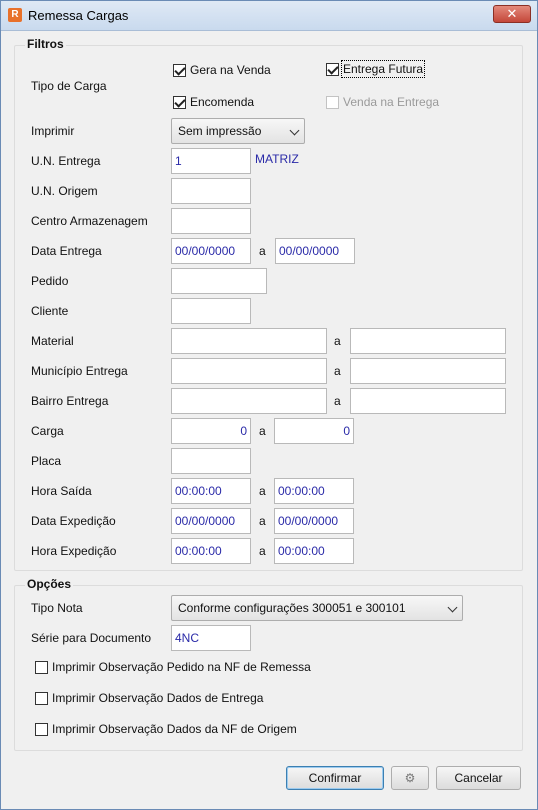 This screenshot has width=538, height=810. Describe the element at coordinates (49, 584) in the screenshot. I see `opcoes-title: Opções` at that location.